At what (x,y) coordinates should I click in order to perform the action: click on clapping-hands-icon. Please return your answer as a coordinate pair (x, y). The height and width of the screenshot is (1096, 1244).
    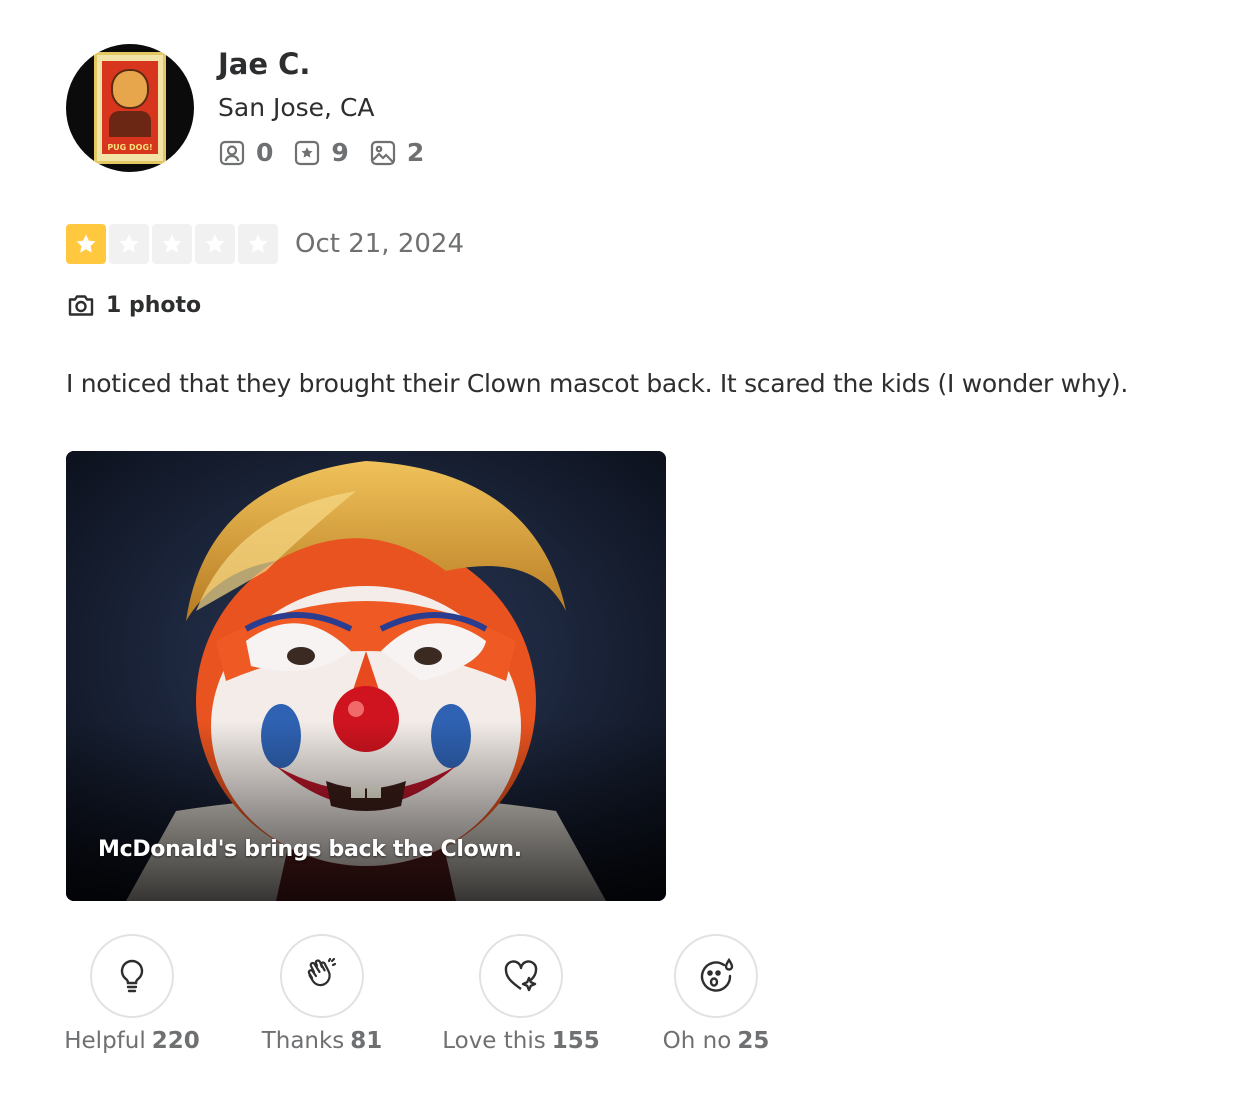
    Looking at the image, I should click on (322, 972).